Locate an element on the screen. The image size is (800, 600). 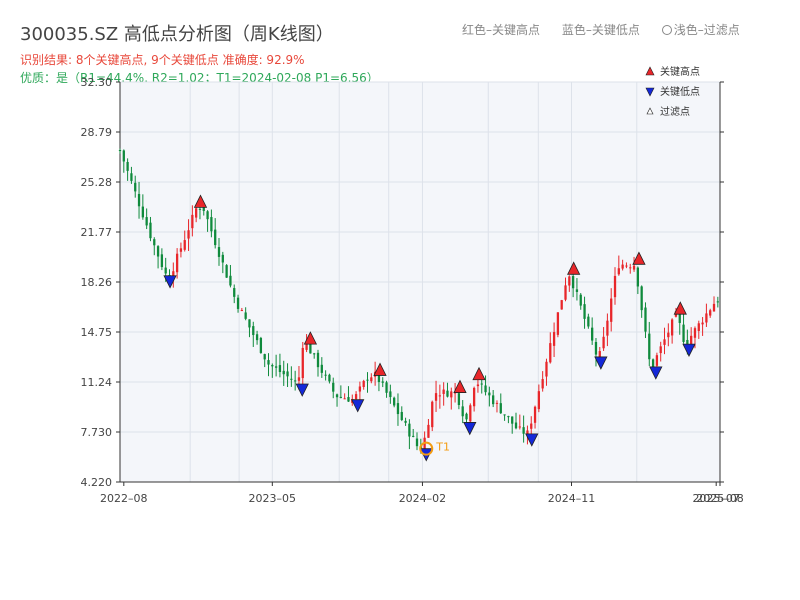
legend-label: 关键高点 is located at coordinates (680, 71).